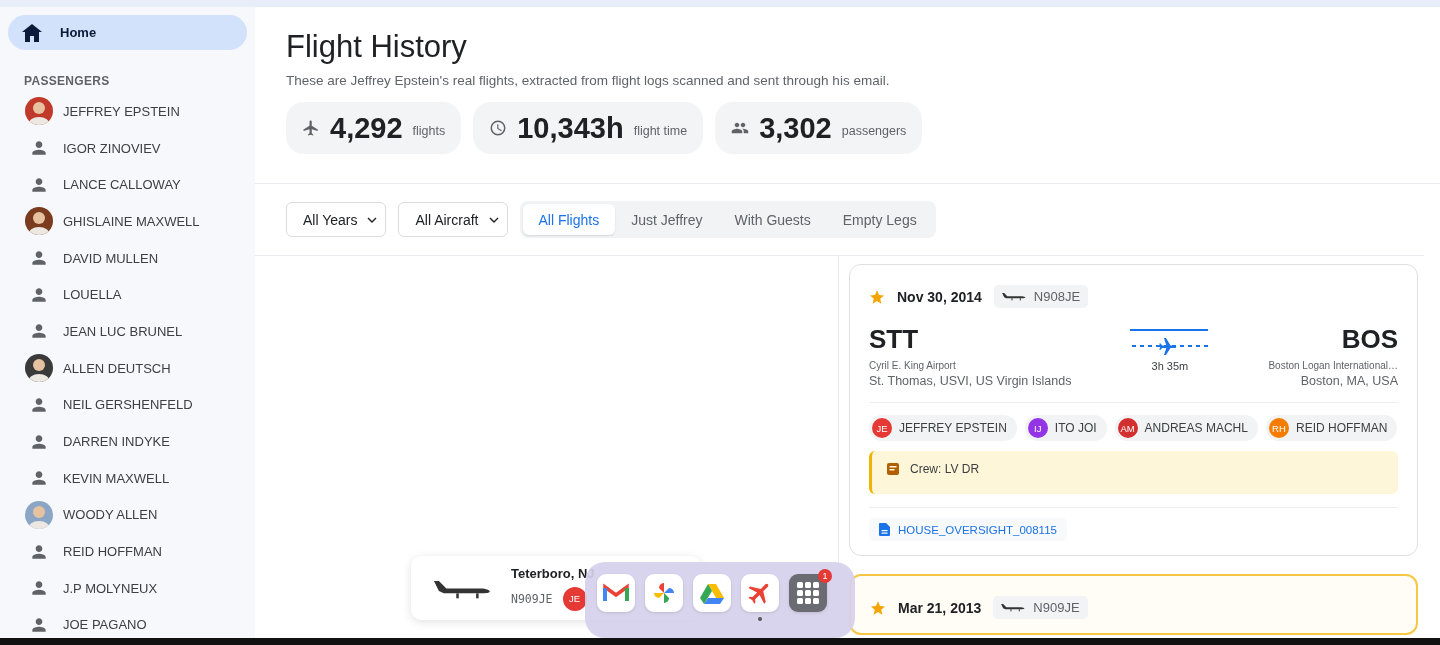 This screenshot has height=645, width=1440. I want to click on initials-avatar: RH, so click(1278, 428).